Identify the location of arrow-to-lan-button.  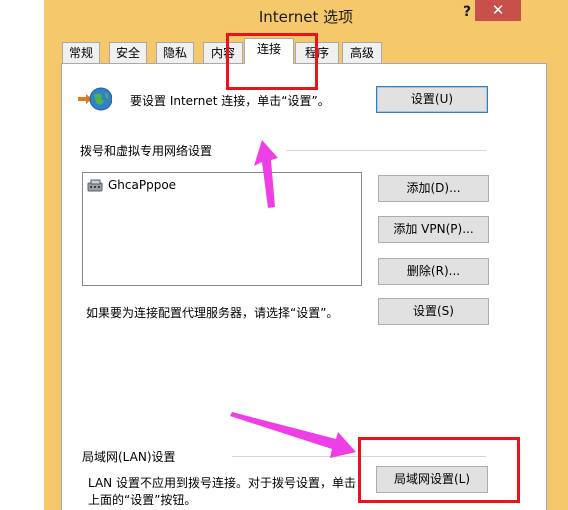
(293, 435).